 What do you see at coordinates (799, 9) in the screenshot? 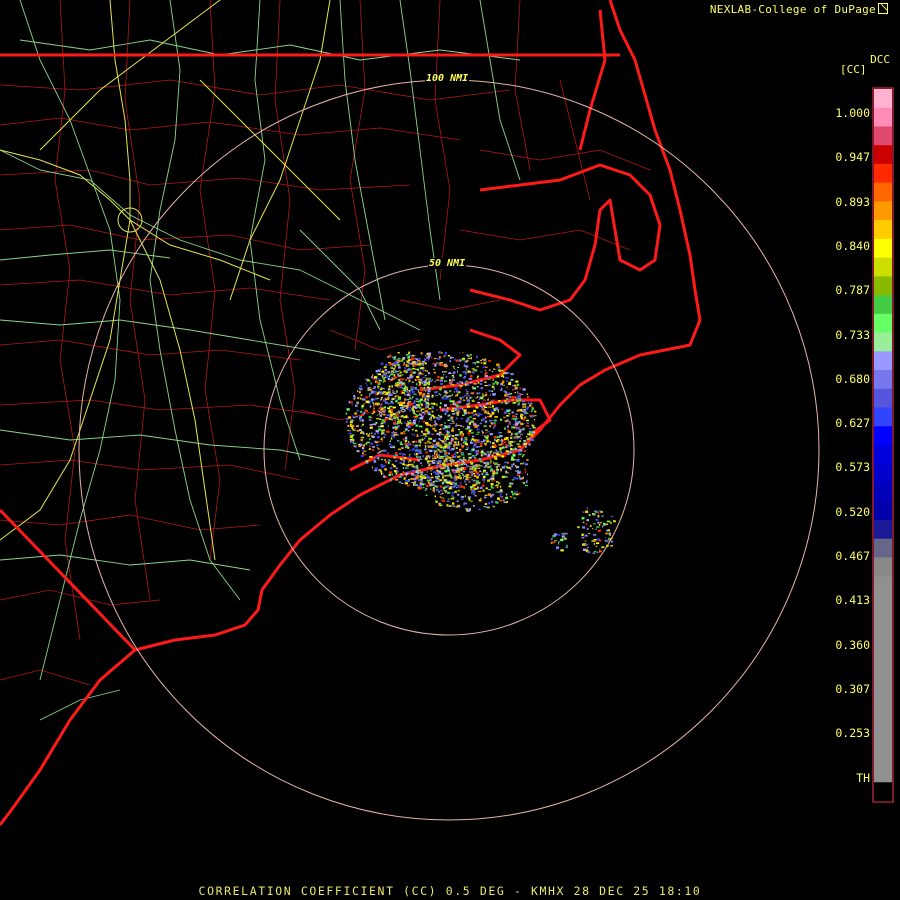
I see `credit-label: NEXLAB-College of DuPage` at bounding box center [799, 9].